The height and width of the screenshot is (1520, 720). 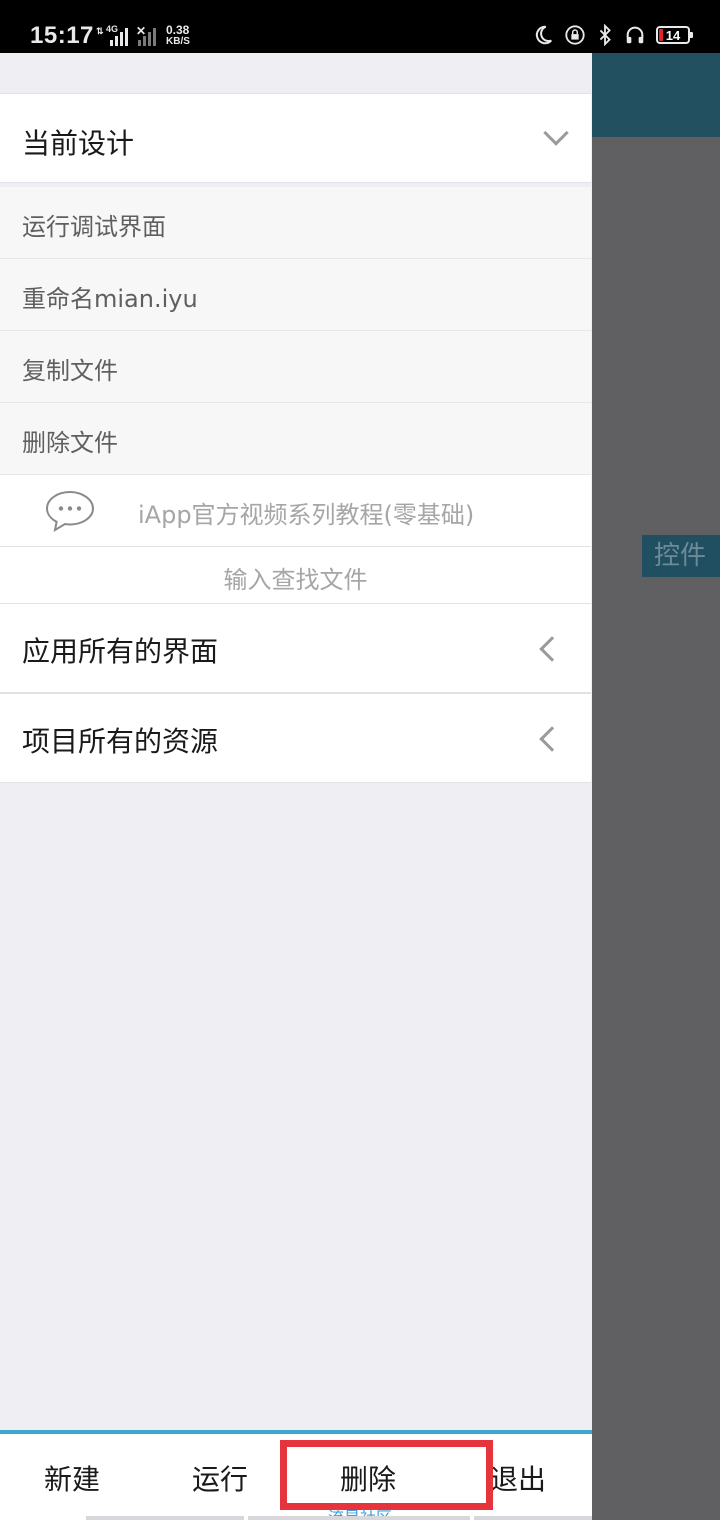 I want to click on tutorial-link: iApp官方视频系列教程(零基础), so click(x=295, y=511).